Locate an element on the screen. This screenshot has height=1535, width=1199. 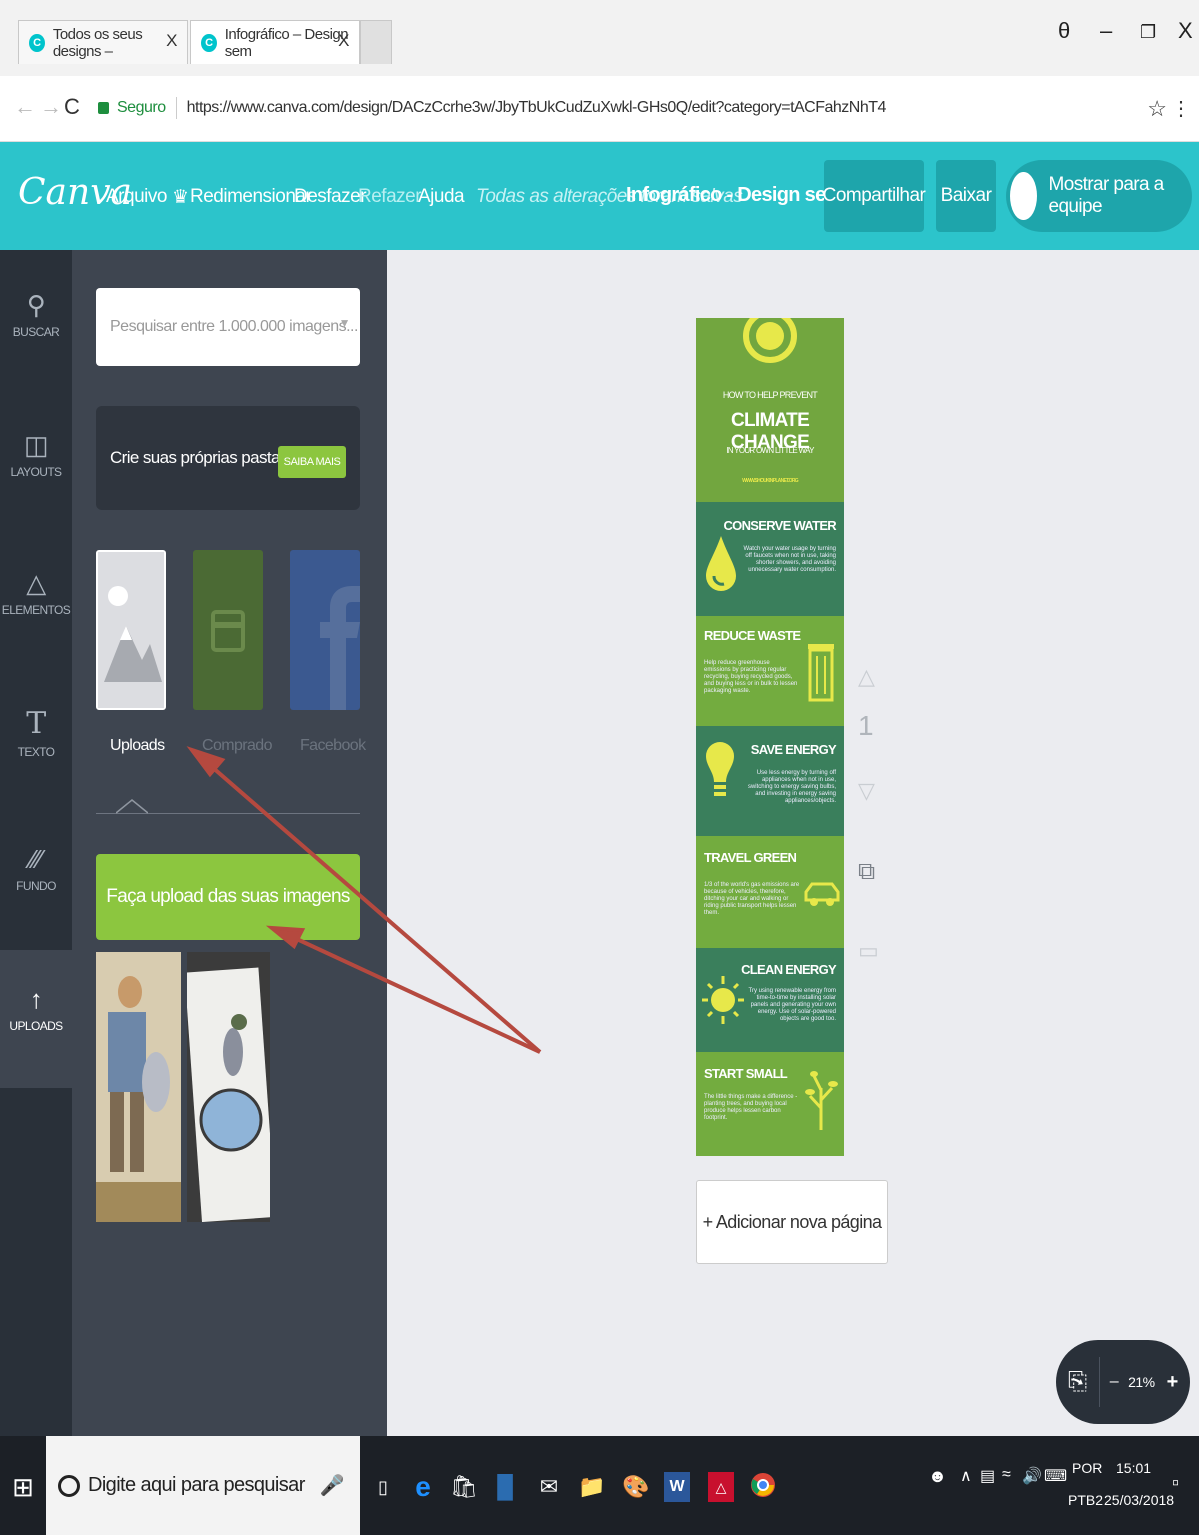
download-button: Baixar is located at coordinates (966, 196).